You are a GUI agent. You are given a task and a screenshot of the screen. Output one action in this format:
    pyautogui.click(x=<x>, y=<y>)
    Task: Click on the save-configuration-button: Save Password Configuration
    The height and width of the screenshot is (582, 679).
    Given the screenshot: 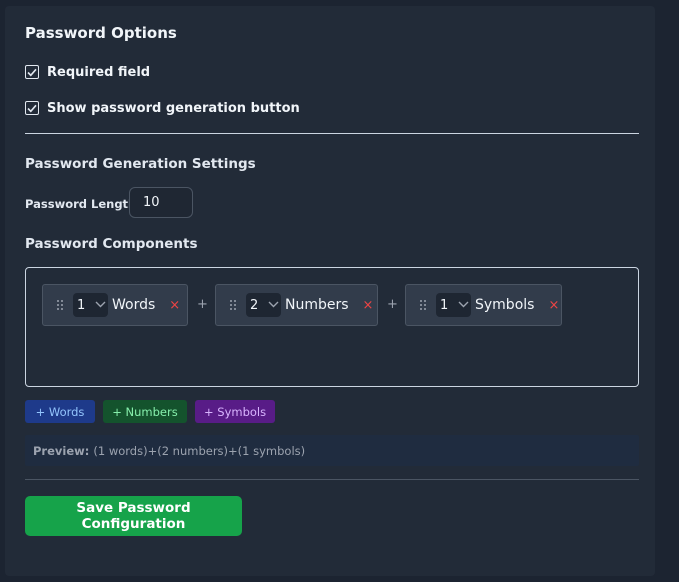 What is the action you would take?
    pyautogui.click(x=133, y=516)
    